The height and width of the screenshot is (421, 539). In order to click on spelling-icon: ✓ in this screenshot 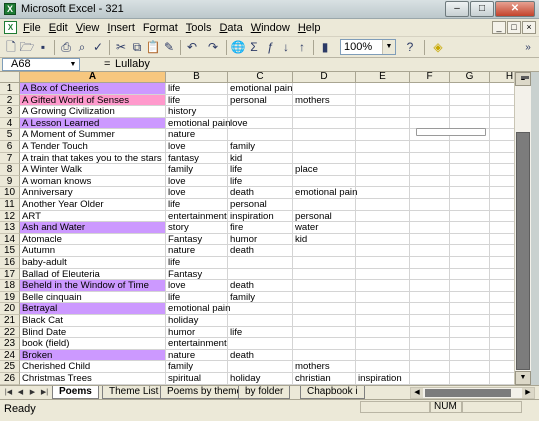, I will do `click(98, 47)`.